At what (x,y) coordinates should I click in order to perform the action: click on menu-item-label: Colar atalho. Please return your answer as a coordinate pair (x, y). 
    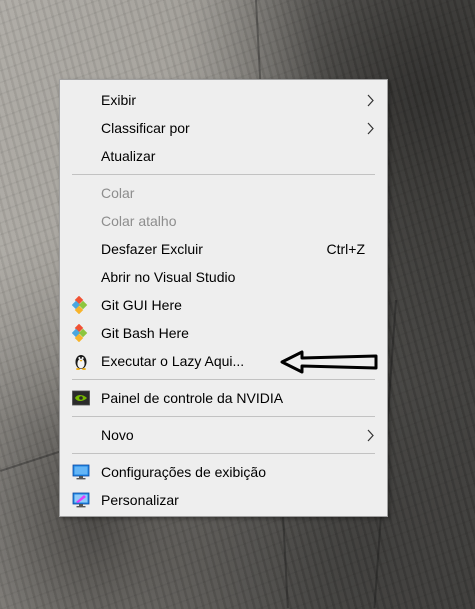
    Looking at the image, I should click on (139, 221).